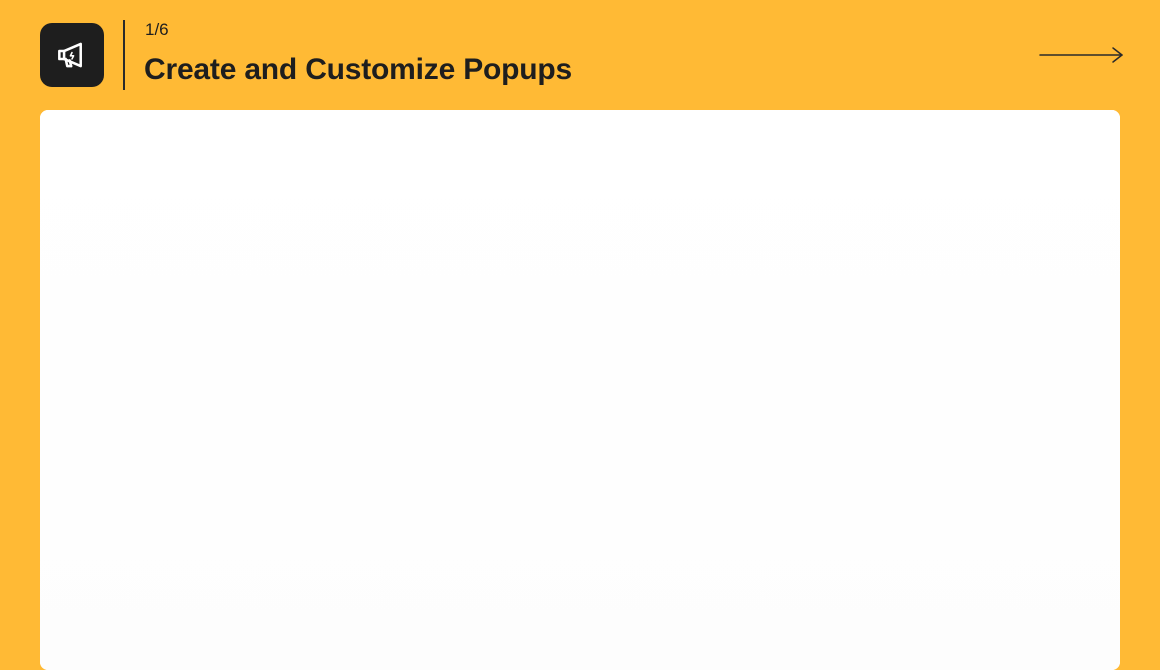 The width and height of the screenshot is (1160, 670). I want to click on megaphone-icon, so click(70, 55).